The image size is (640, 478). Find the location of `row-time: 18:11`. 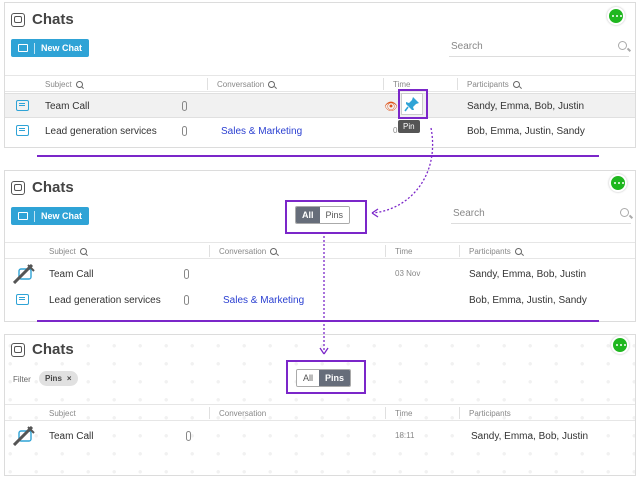

row-time: 18:11 is located at coordinates (405, 435).